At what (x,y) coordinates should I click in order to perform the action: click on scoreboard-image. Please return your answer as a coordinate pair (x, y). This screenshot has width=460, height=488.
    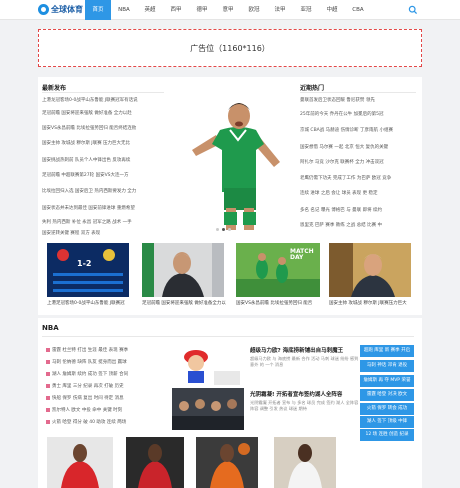
    Looking at the image, I should click on (88, 270).